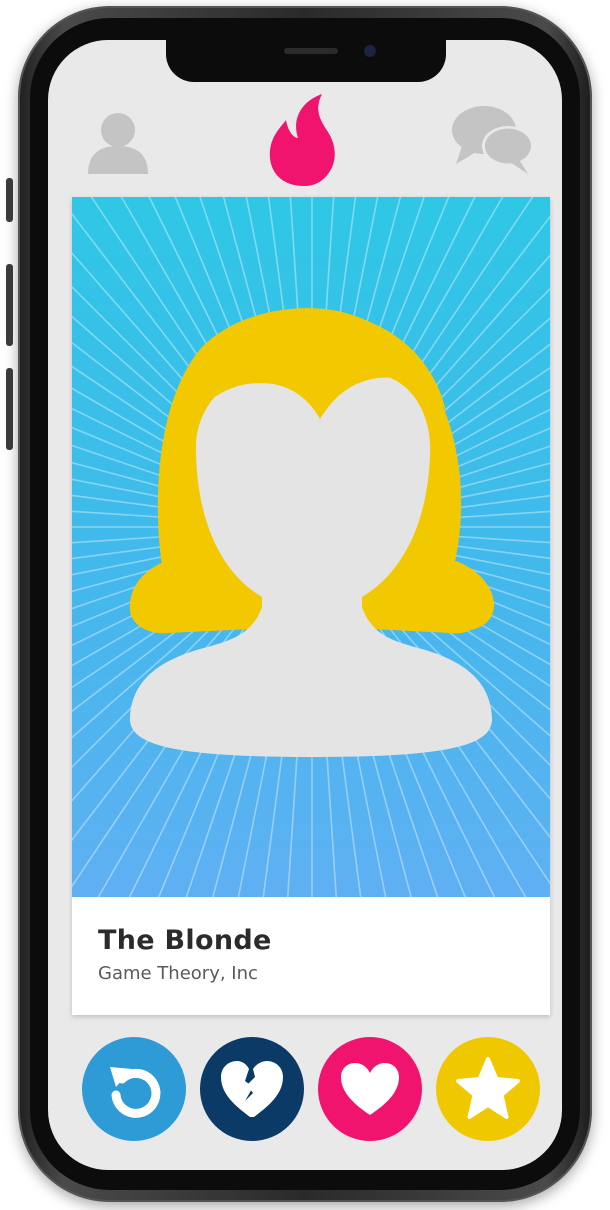 The width and height of the screenshot is (610, 1210). Describe the element at coordinates (9, 200) in the screenshot. I see `silent-switch` at that location.